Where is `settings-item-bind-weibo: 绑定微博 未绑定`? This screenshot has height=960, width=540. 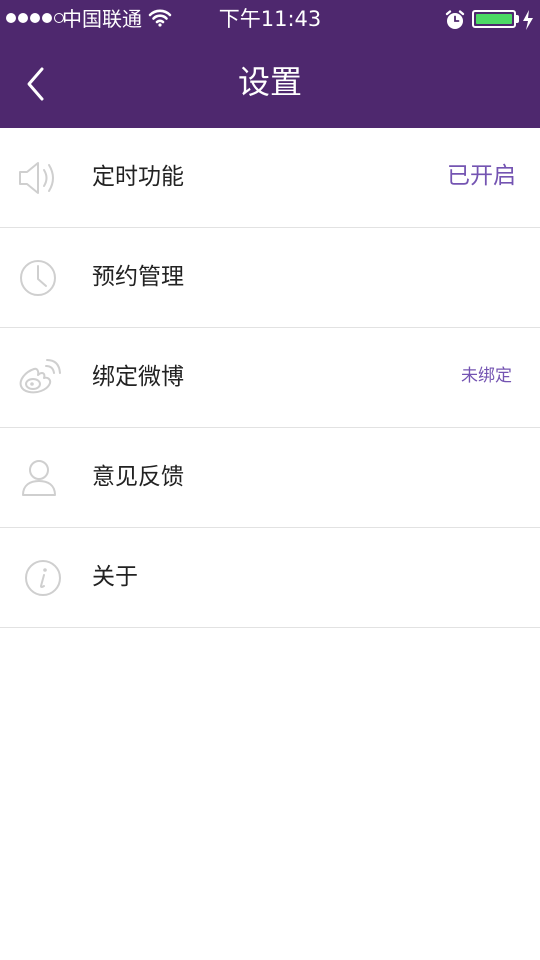 settings-item-bind-weibo: 绑定微博 未绑定 is located at coordinates (270, 378).